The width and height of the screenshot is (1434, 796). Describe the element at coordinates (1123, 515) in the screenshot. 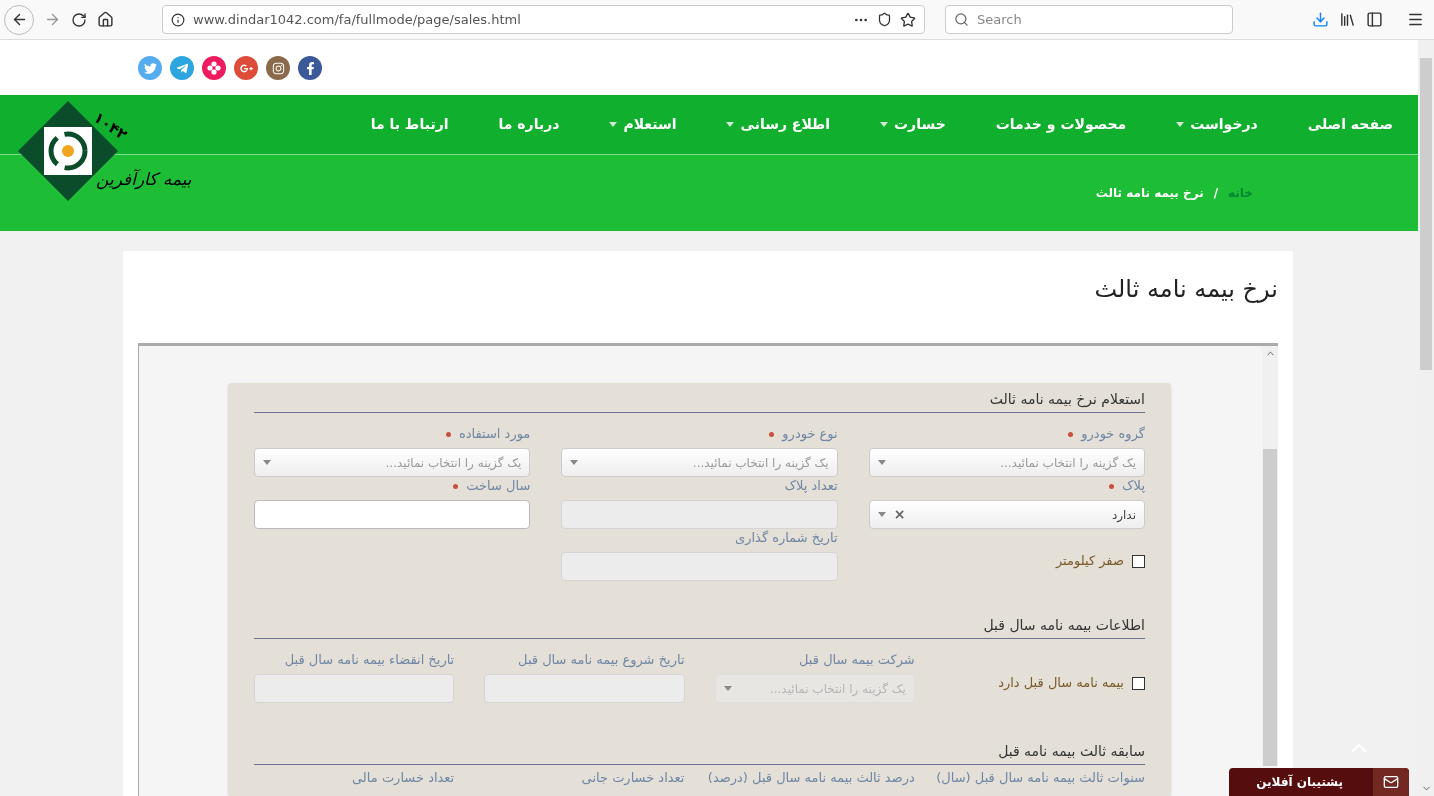

I see `select-value: ندارد` at that location.